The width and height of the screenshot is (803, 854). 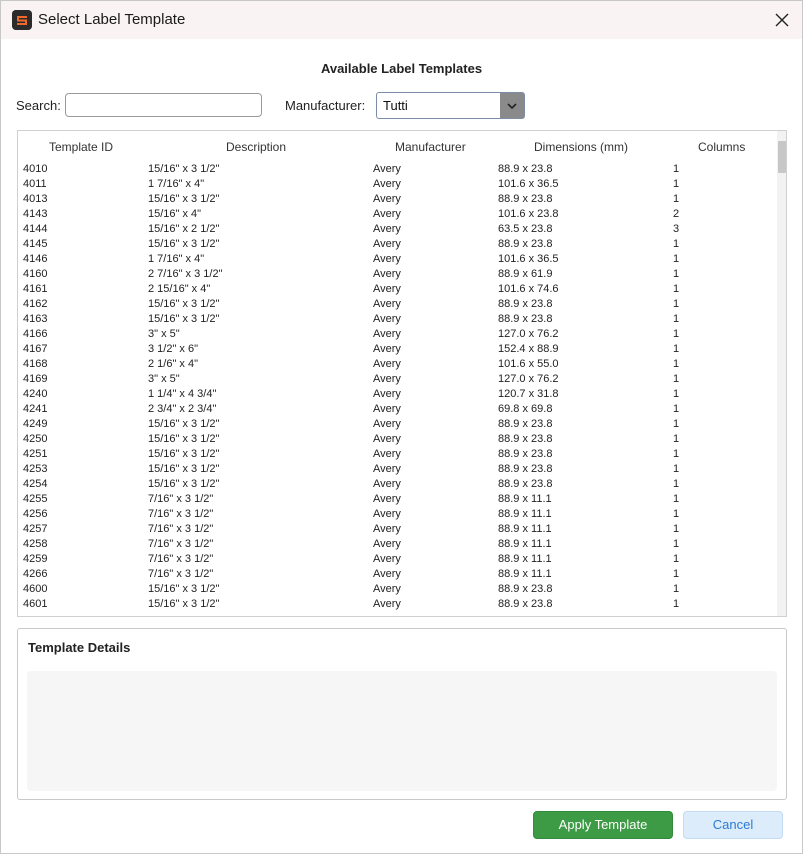 I want to click on table-row: 4266 7/16" x 3 1/2" Avery 88.9 x 11.1 1, so click(x=397, y=574).